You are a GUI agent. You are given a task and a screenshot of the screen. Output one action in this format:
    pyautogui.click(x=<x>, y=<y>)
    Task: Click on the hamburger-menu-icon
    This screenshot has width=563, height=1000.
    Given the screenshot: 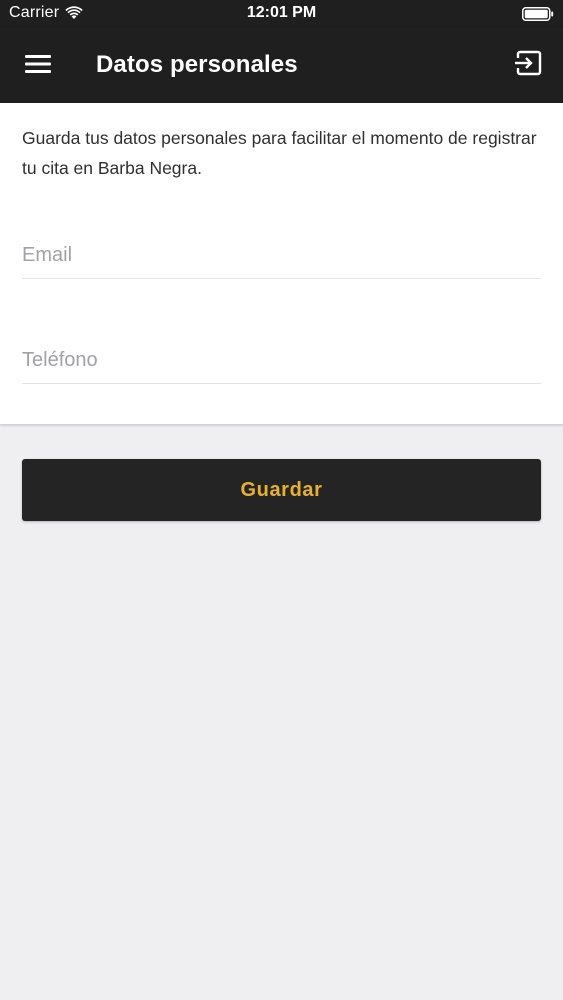 What is the action you would take?
    pyautogui.click(x=38, y=66)
    